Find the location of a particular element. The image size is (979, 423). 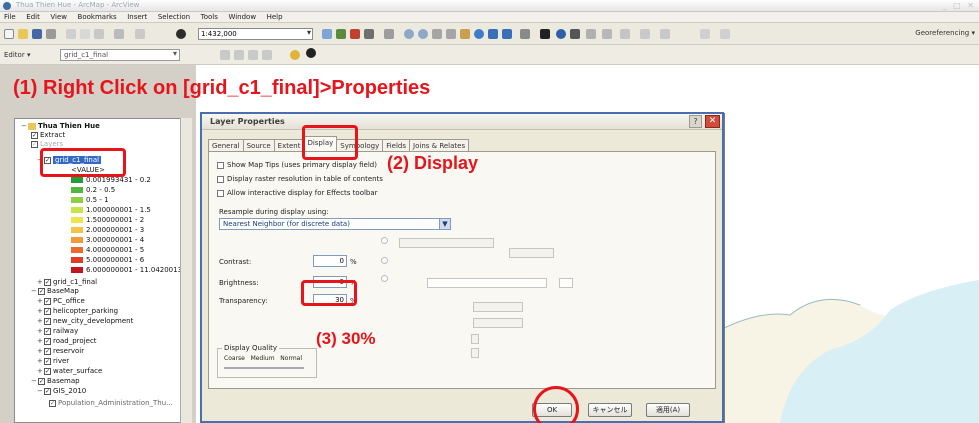

menu-edit: Edit is located at coordinates (33, 17).